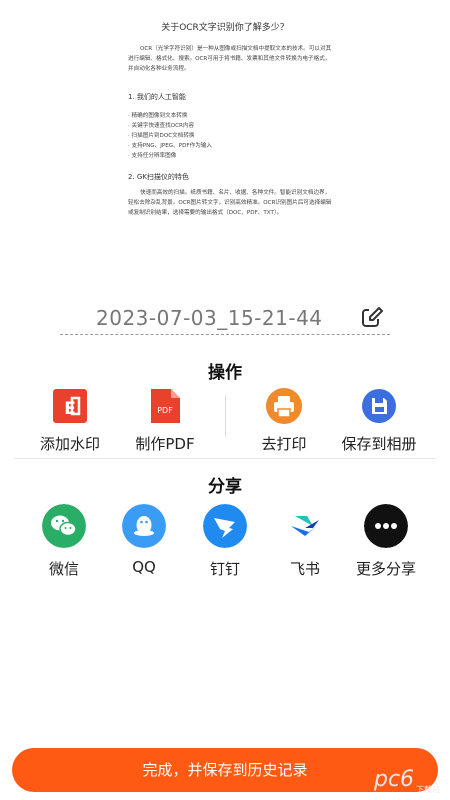  I want to click on save-to-album-button: 保存到相册, so click(379, 421).